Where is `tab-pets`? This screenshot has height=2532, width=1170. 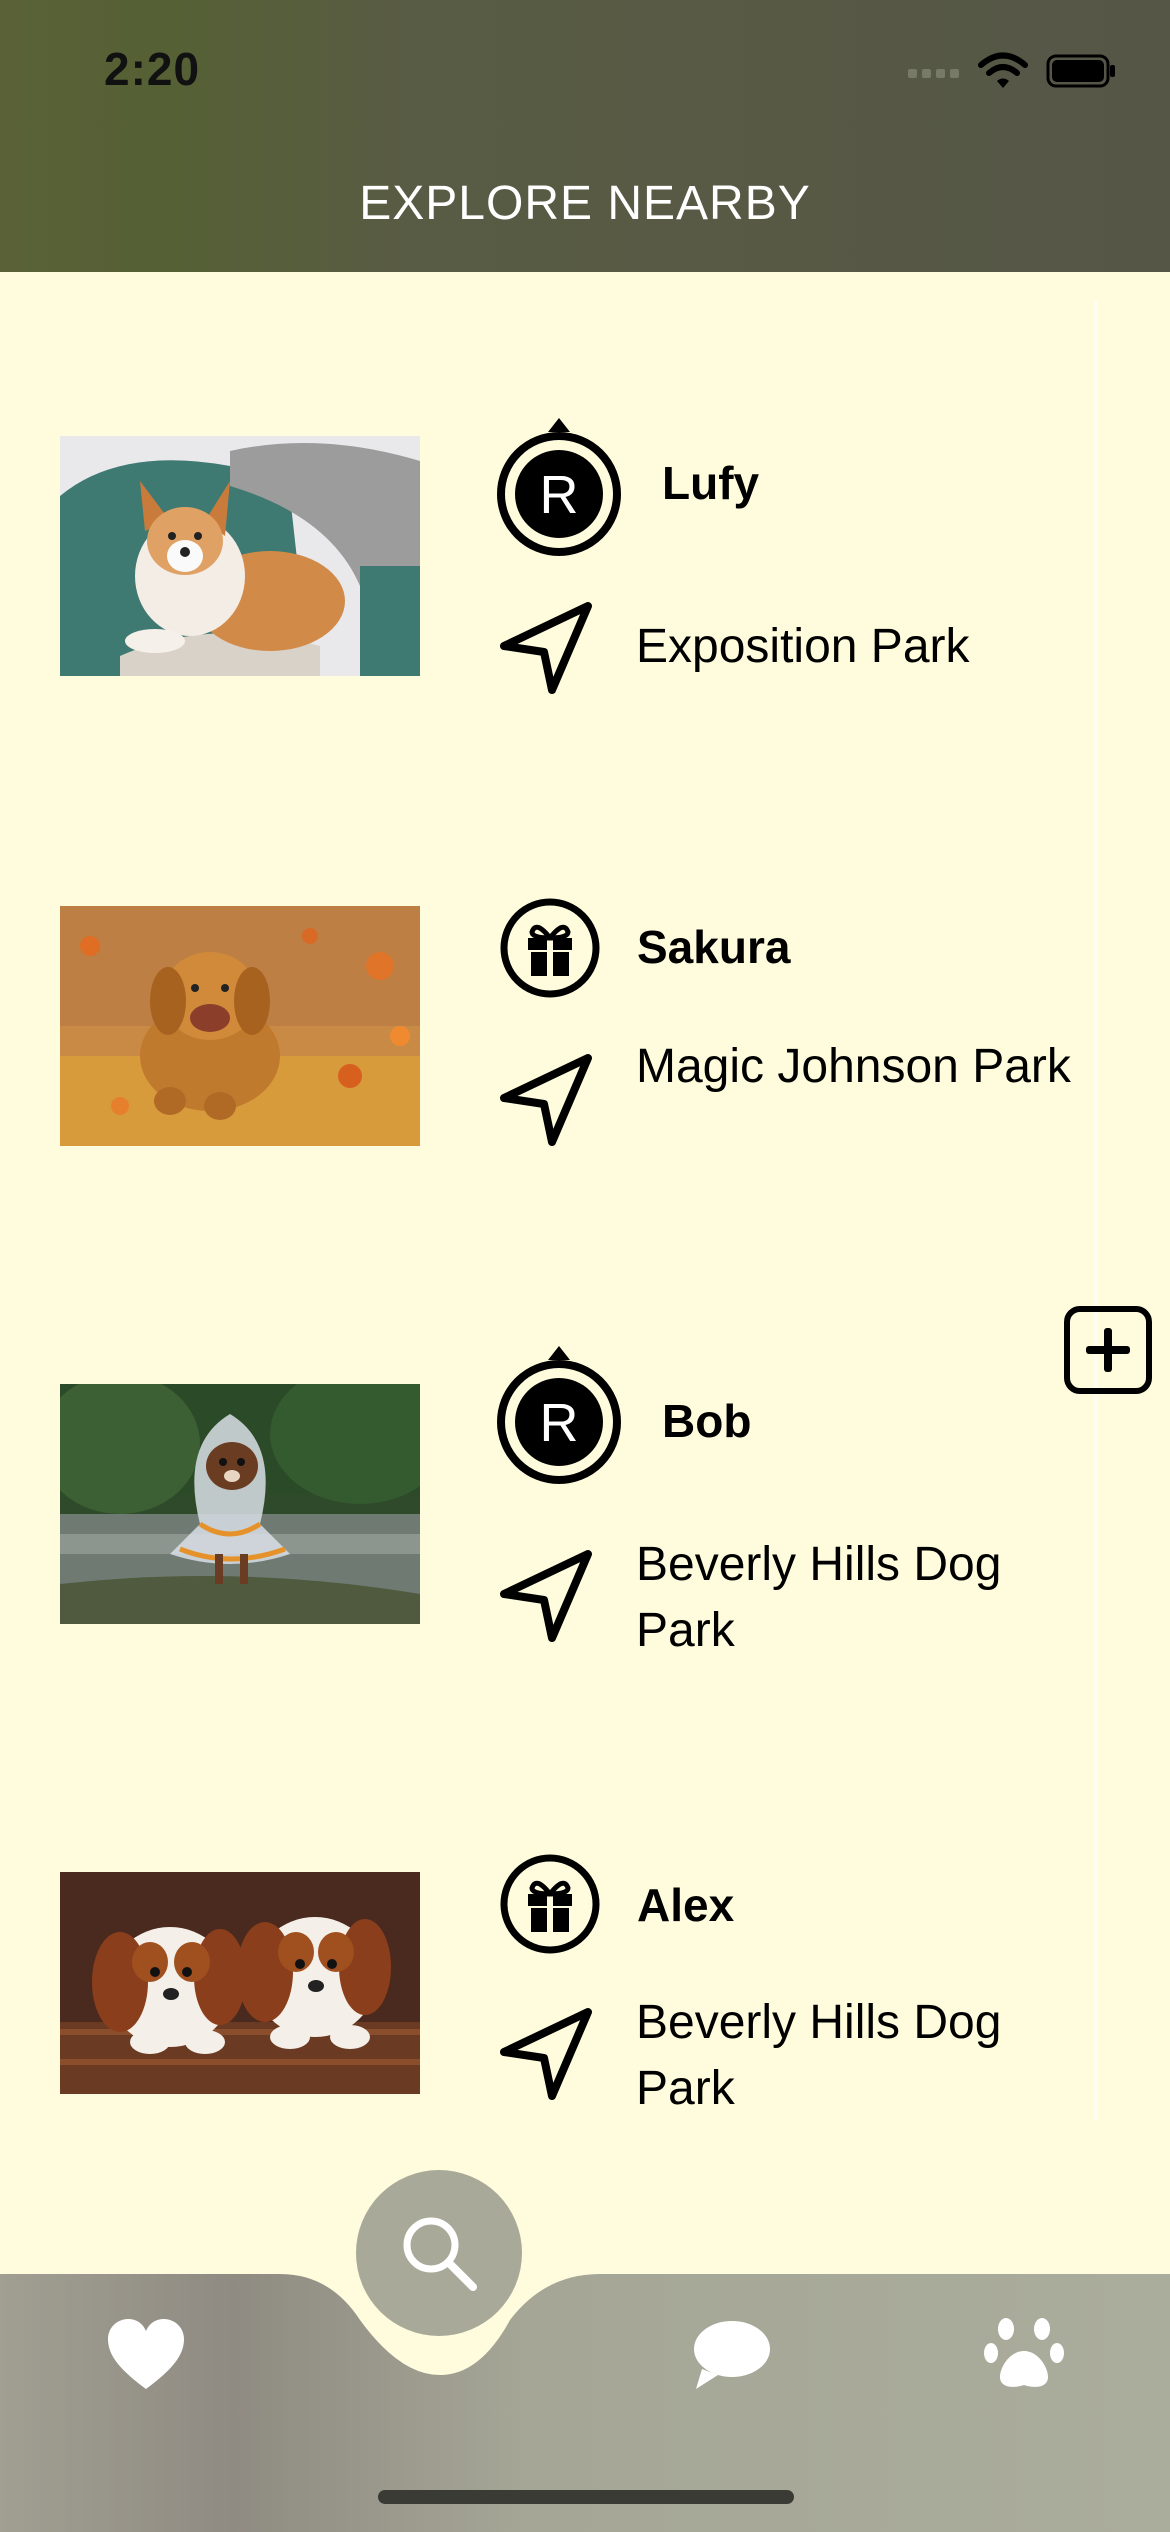 tab-pets is located at coordinates (1024, 2355).